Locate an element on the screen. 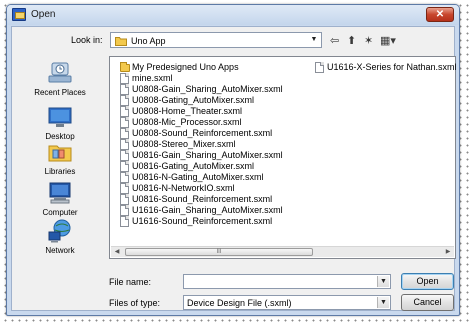 Image resolution: width=469 pixels, height=325 pixels. file-name: U1616-Gain_Sharing_AutoMixer.sxml is located at coordinates (207, 210).